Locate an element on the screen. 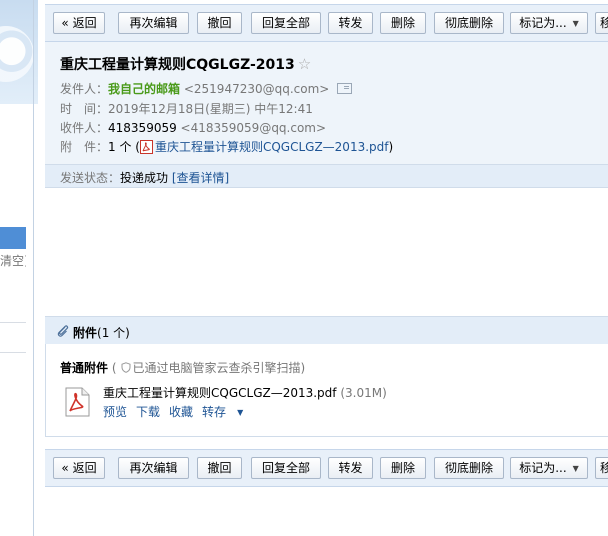 Image resolution: width=608 pixels, height=536 pixels. sidebar-border is located at coordinates (33, 268).